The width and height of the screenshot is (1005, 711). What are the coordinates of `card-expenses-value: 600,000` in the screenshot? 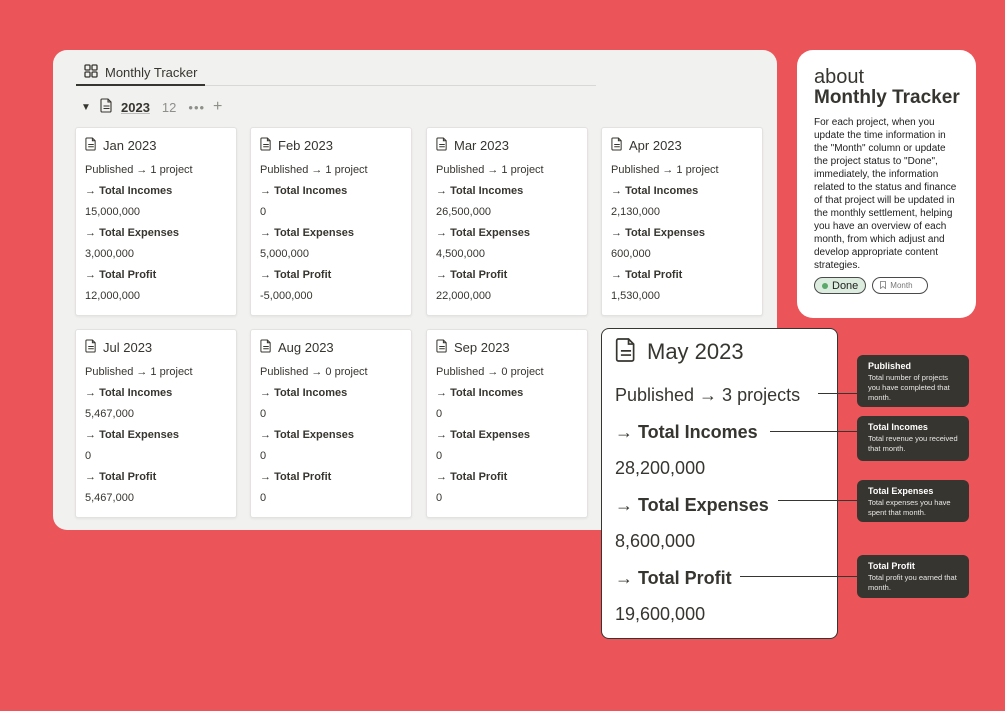 It's located at (631, 254).